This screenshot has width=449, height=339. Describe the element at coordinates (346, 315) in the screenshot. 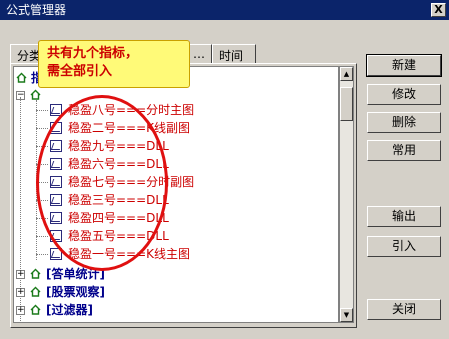

I see `scroll-down-icon: ▼` at that location.